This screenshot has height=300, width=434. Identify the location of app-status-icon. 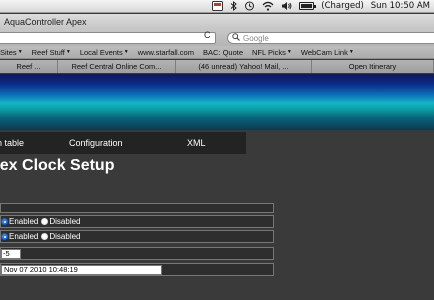
(218, 6).